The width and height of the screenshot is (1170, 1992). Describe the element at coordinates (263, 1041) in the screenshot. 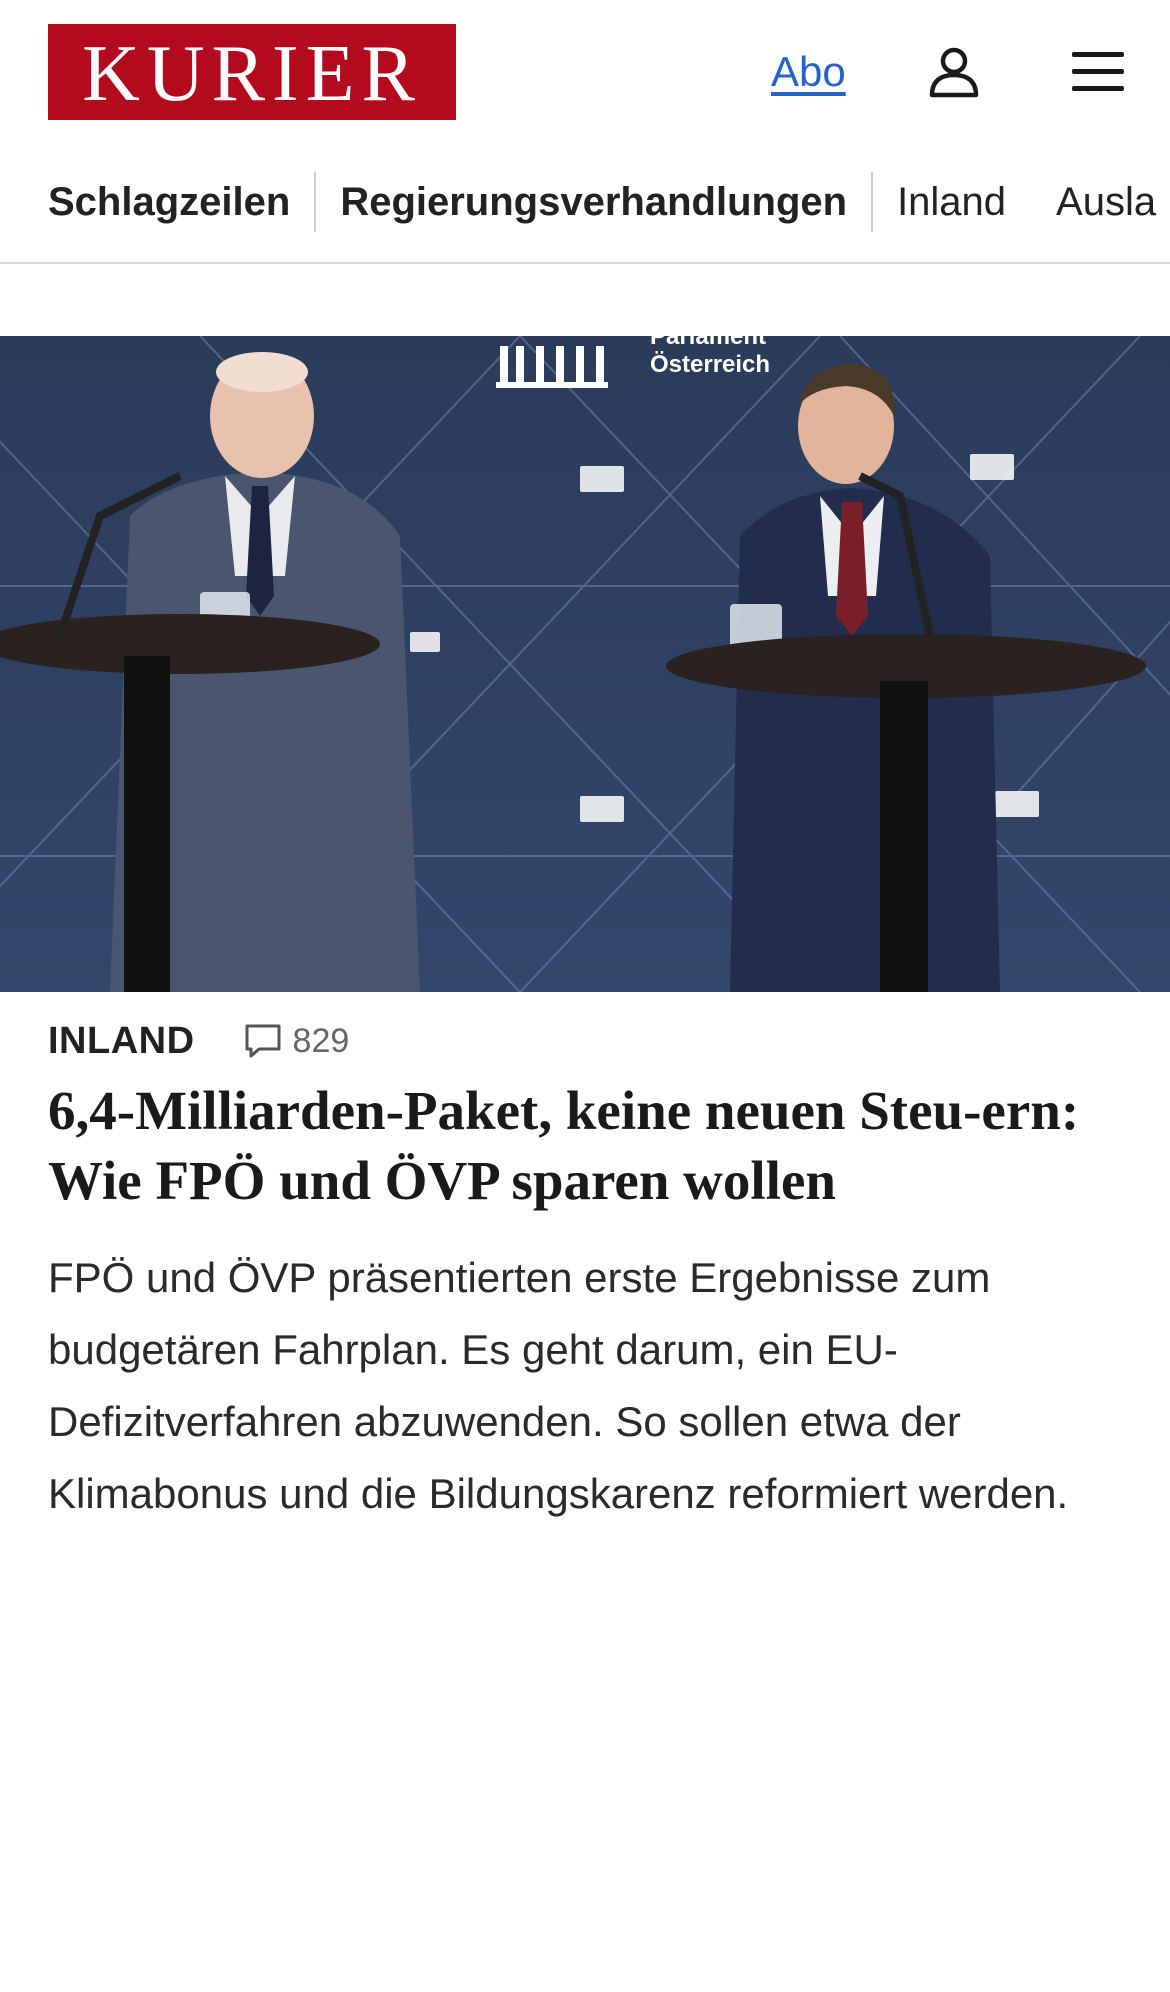

I see `comment-icon` at that location.